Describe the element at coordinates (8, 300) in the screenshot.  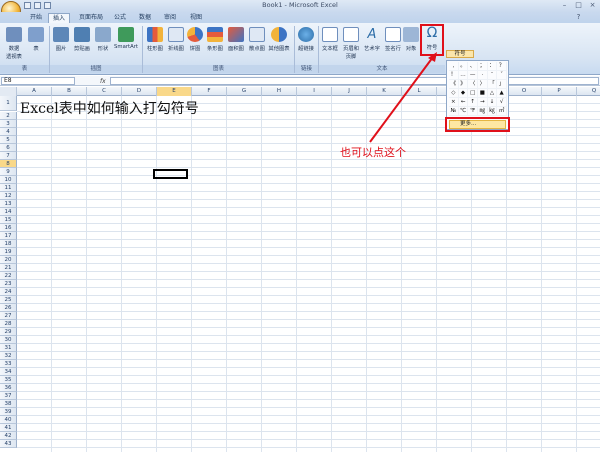
I see `row-header-25: 25` at that location.